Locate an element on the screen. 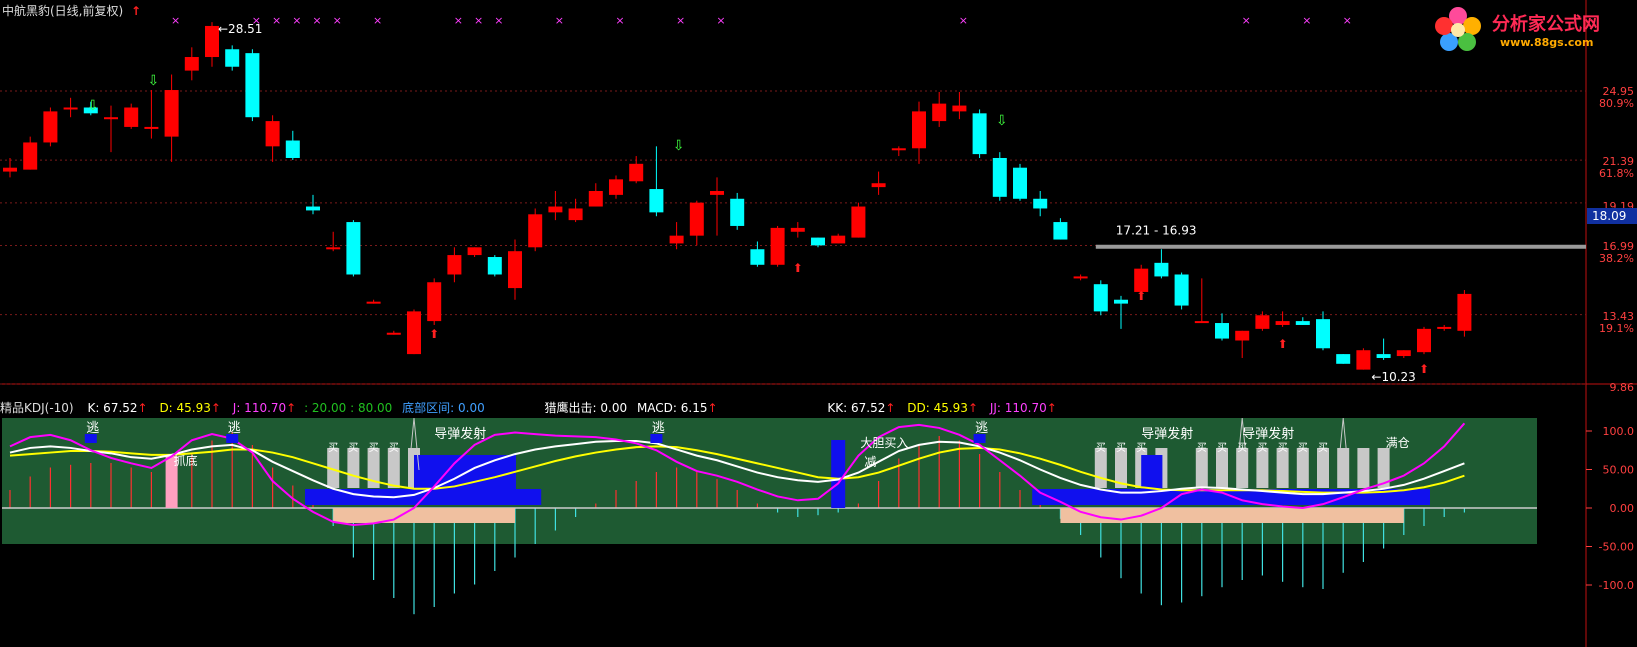 The width and height of the screenshot is (1637, 647). indicator-axis-label: -100.0 is located at coordinates (1616, 585).